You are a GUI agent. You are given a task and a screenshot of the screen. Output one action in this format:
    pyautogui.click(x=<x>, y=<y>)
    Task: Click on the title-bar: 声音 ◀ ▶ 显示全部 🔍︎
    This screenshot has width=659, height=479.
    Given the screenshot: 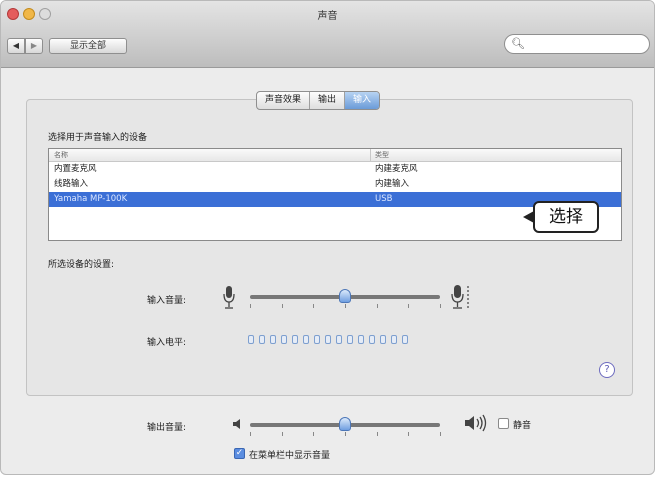 What is the action you would take?
    pyautogui.click(x=327, y=34)
    